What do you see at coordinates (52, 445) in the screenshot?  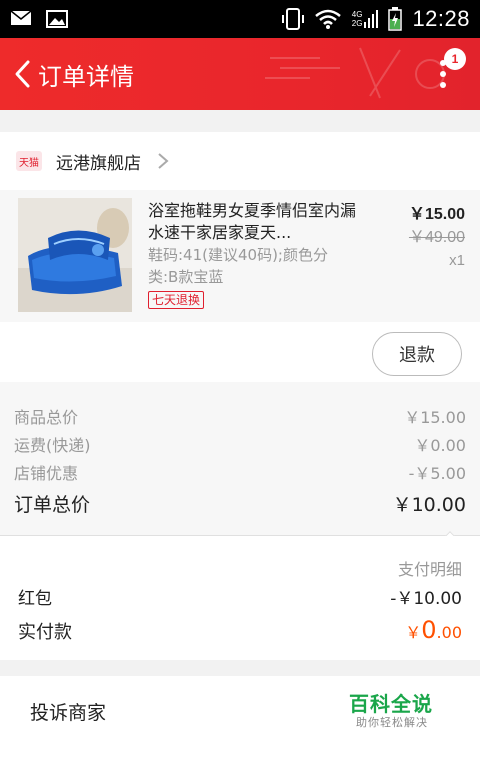 I see `summary-label: 运费(快递)` at bounding box center [52, 445].